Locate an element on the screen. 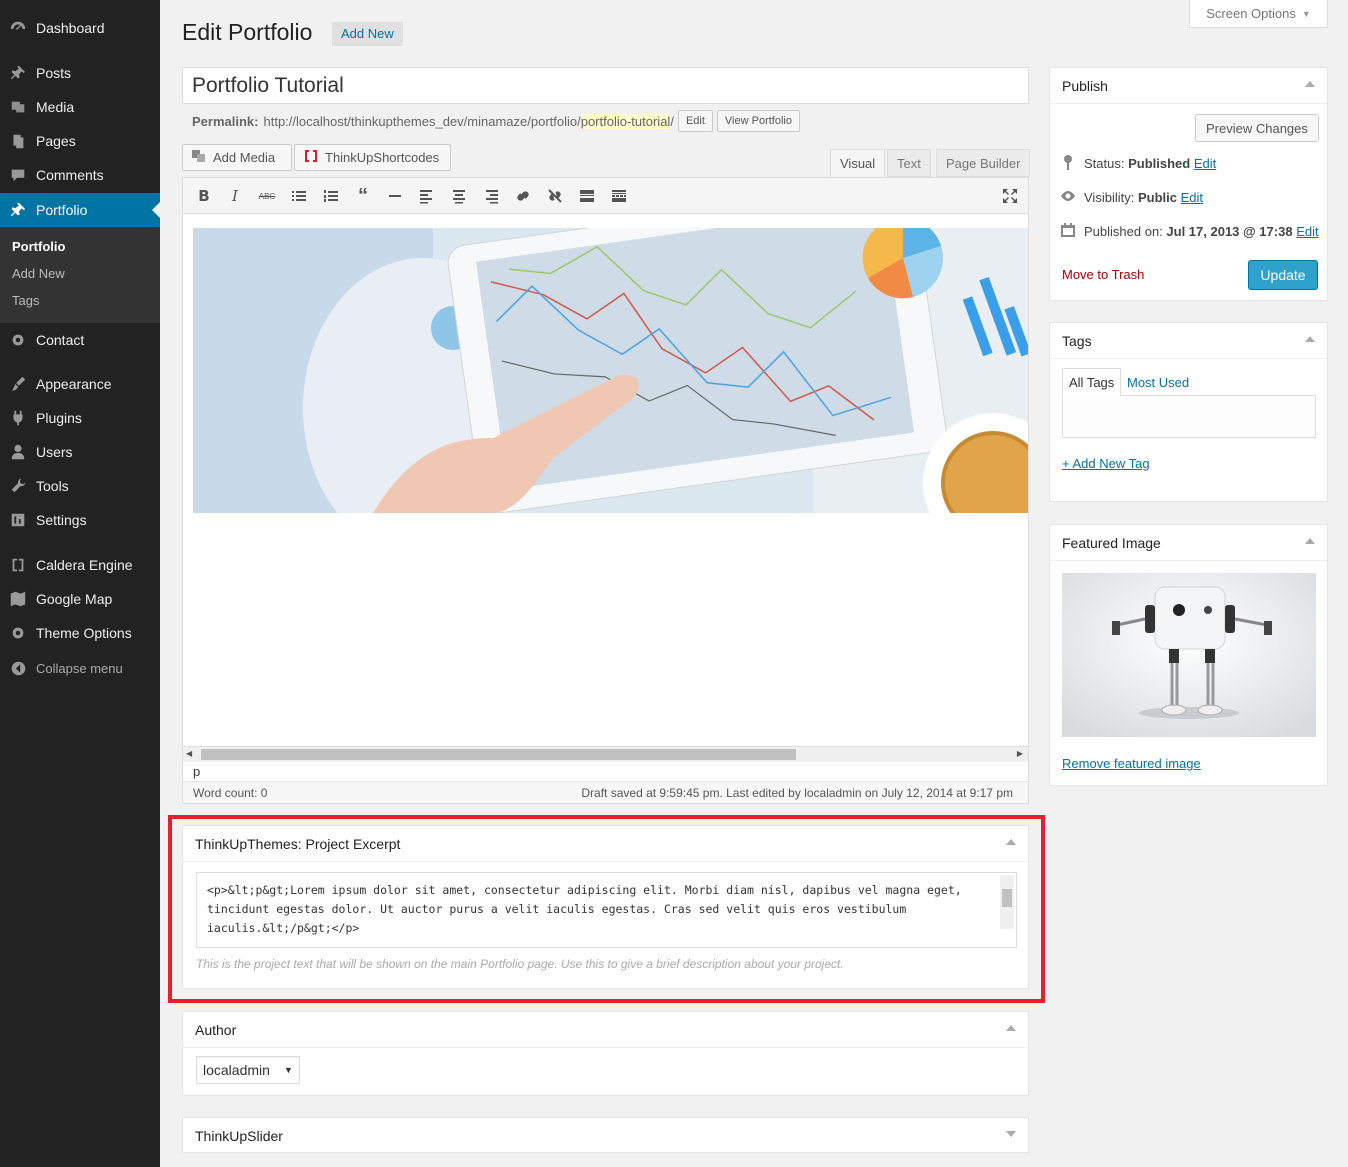 The image size is (1348, 1167). sidebar-item-pages: Pages is located at coordinates (80, 141).